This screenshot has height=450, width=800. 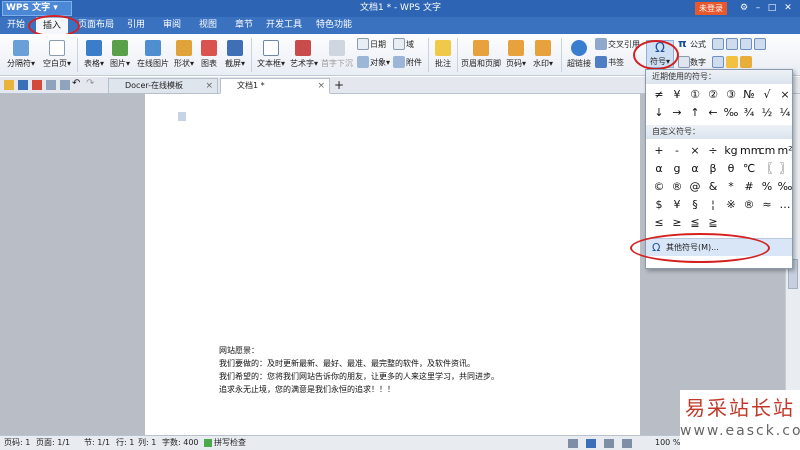 What do you see at coordinates (749, 113) in the screenshot?
I see `symbol-cell: ¾` at bounding box center [749, 113].